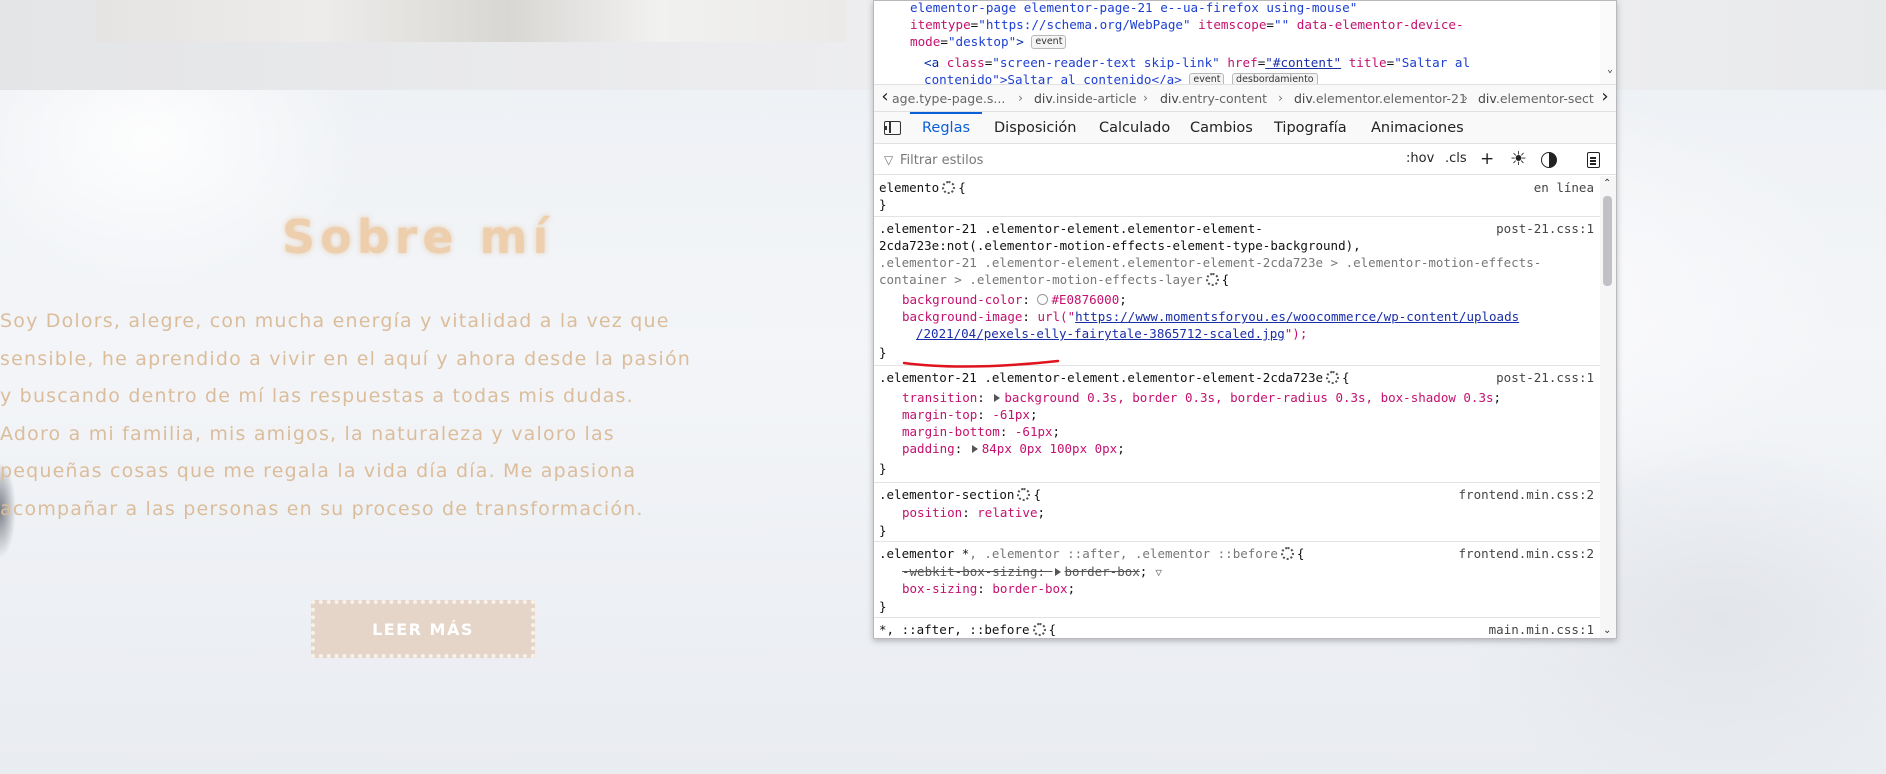  Describe the element at coordinates (1134, 128) in the screenshot. I see `tab-computed: Calculado` at that location.